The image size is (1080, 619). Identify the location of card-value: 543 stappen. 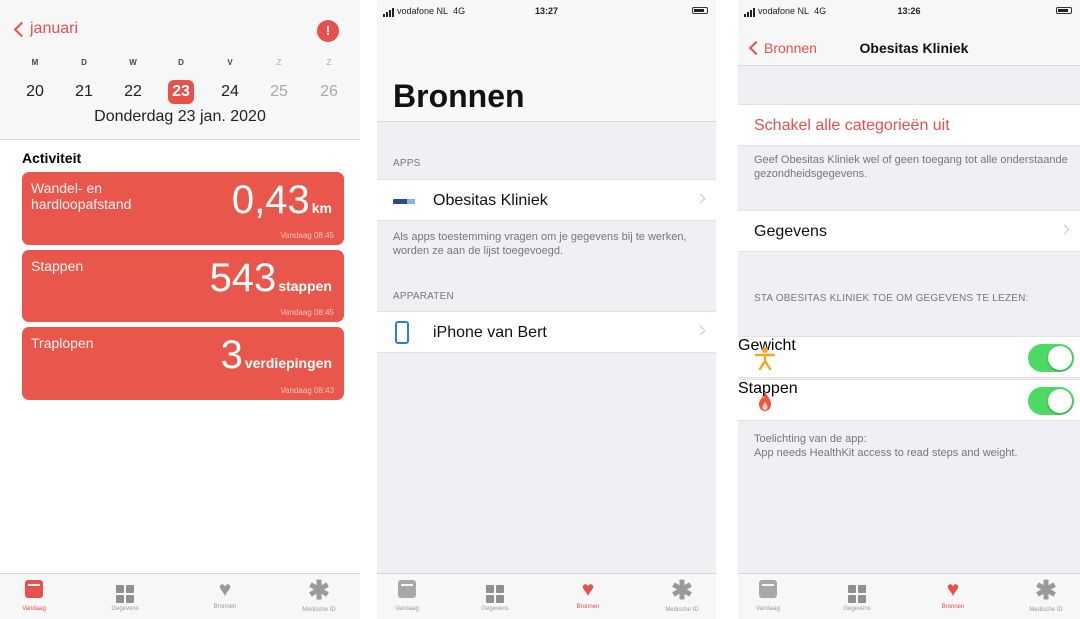
(271, 278).